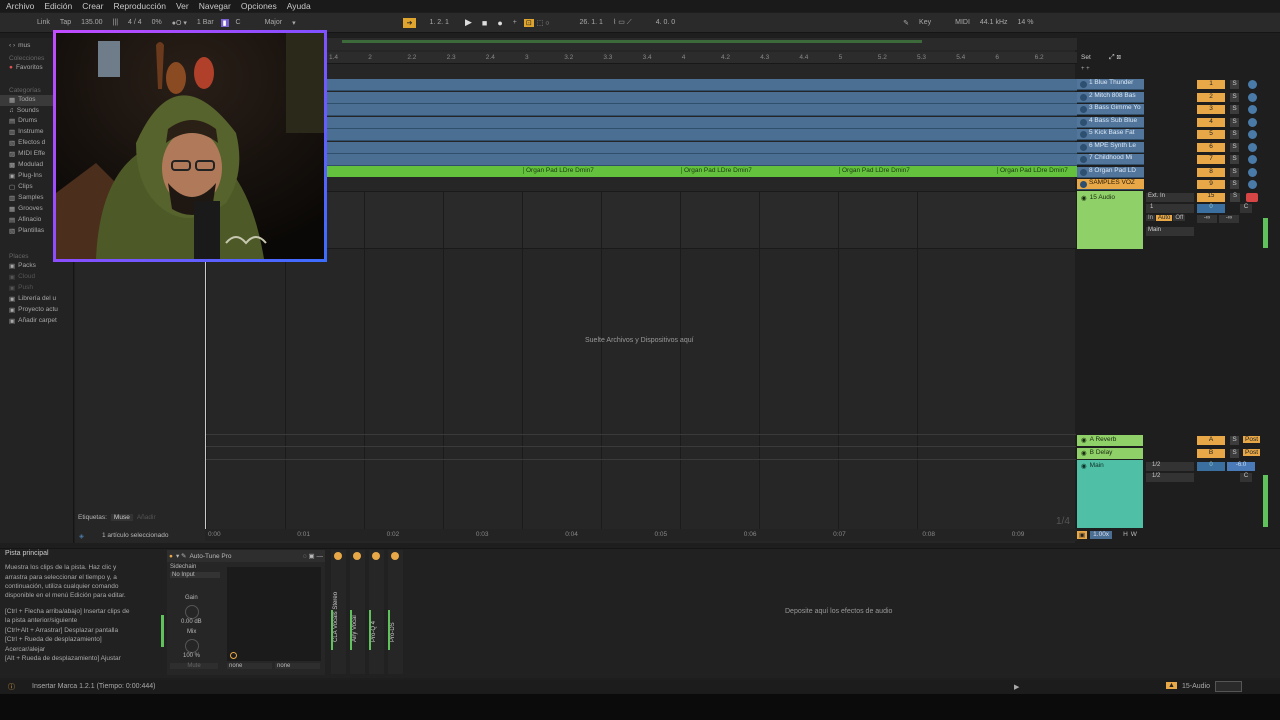  What do you see at coordinates (294, 23) in the screenshot?
I see `dropdown-icon: ▾` at bounding box center [294, 23].